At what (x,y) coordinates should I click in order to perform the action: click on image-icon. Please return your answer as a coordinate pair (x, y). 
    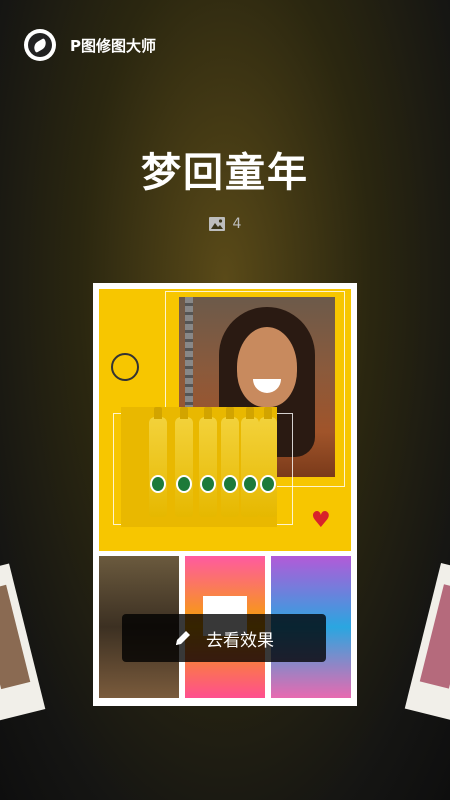
    Looking at the image, I should click on (216, 224).